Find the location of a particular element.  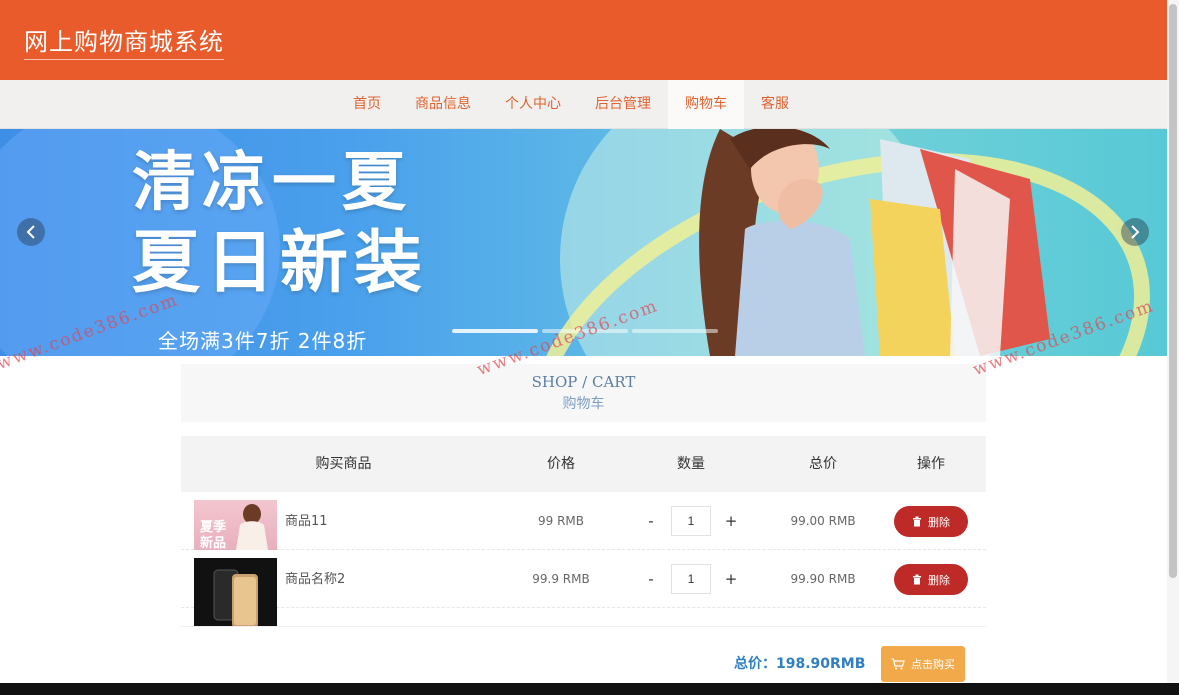

window-bottom-edge is located at coordinates (589, 689).